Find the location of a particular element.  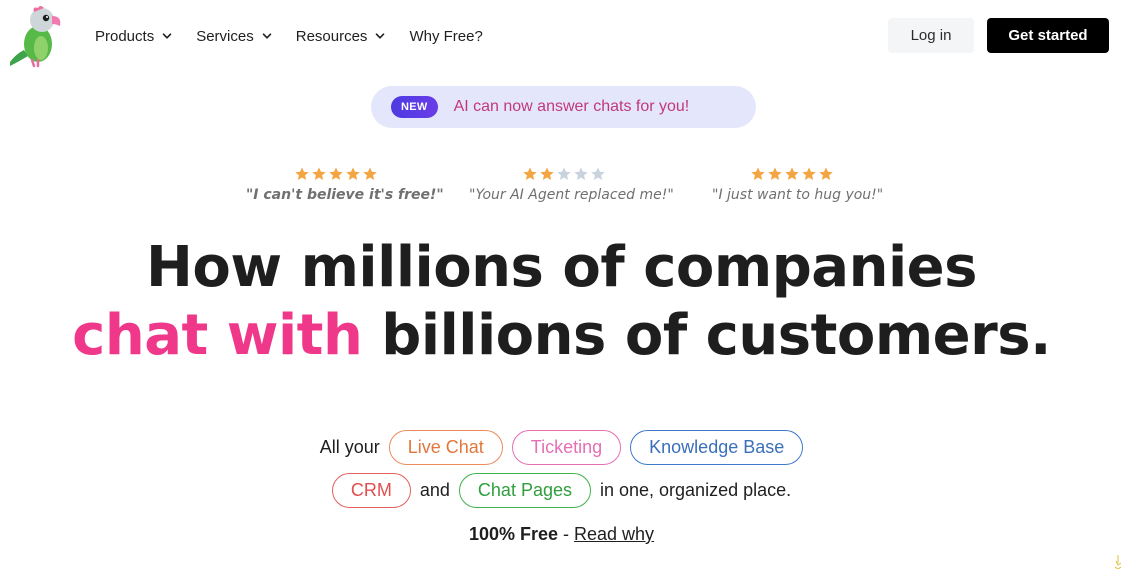

headline-accent: chat with is located at coordinates (217, 335).